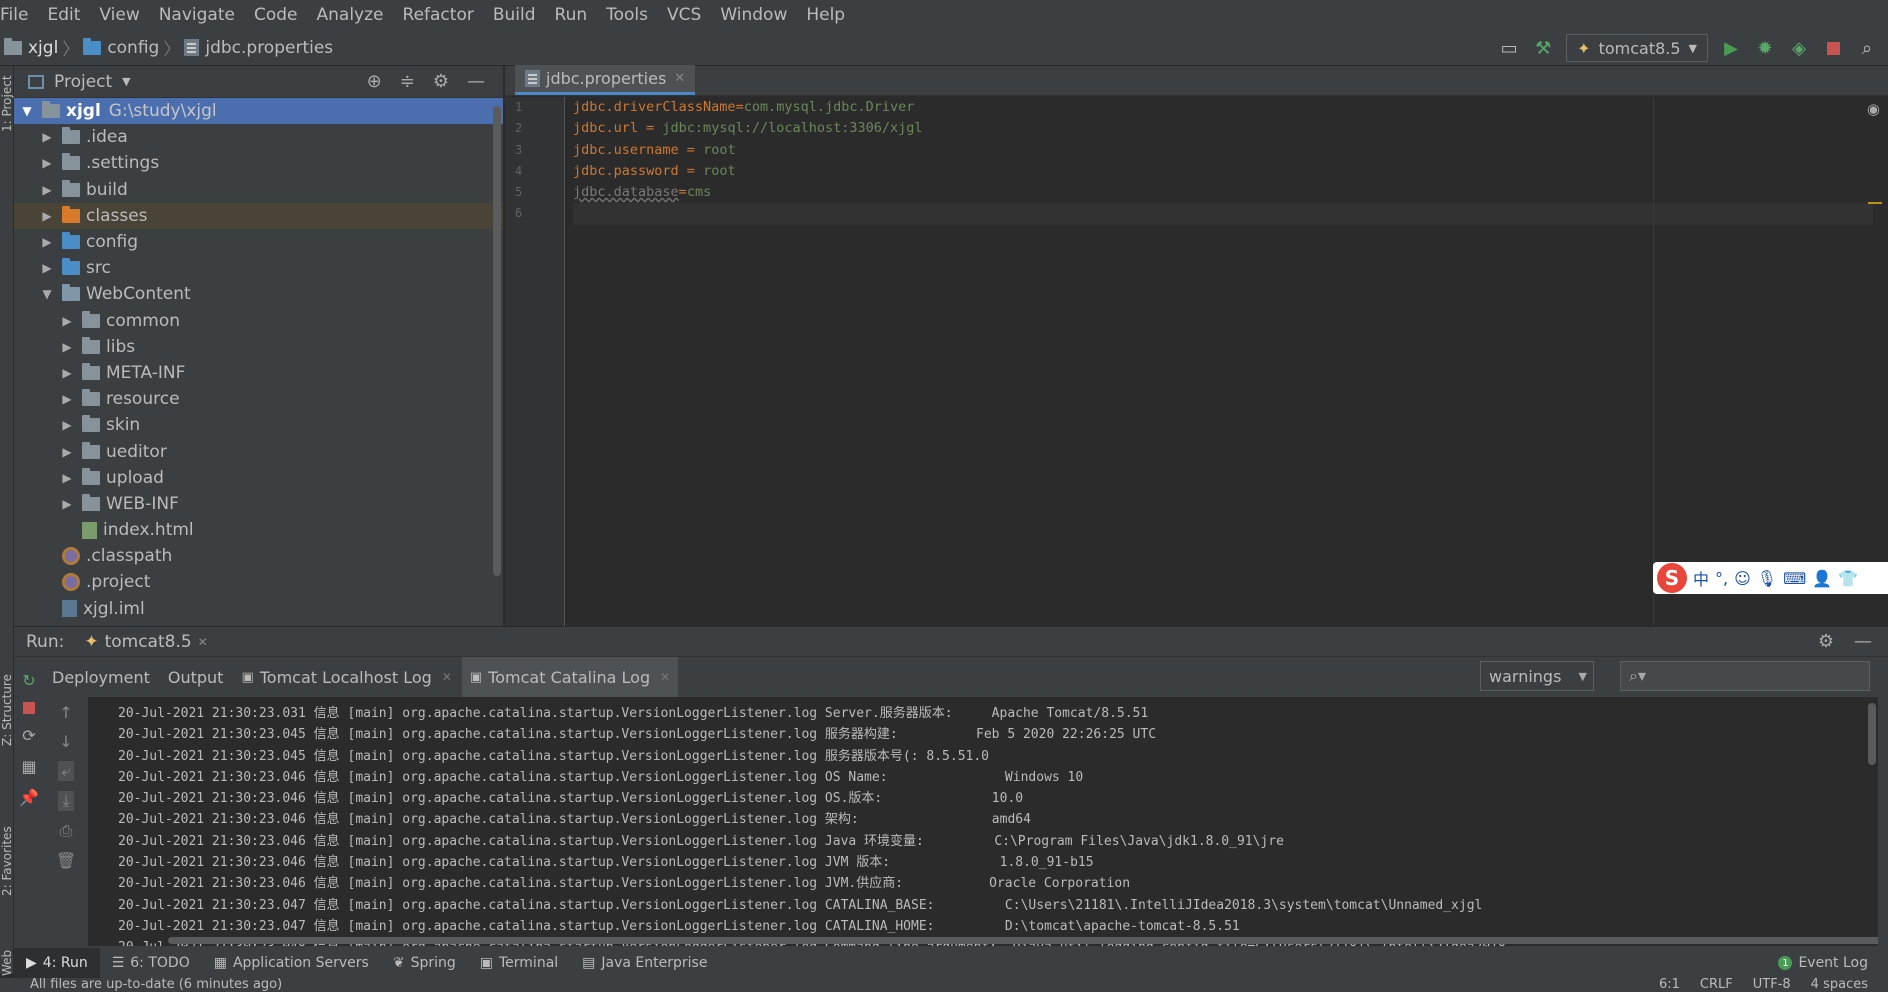 The height and width of the screenshot is (992, 1888). What do you see at coordinates (258, 556) in the screenshot?
I see `tree-item: .classpath` at bounding box center [258, 556].